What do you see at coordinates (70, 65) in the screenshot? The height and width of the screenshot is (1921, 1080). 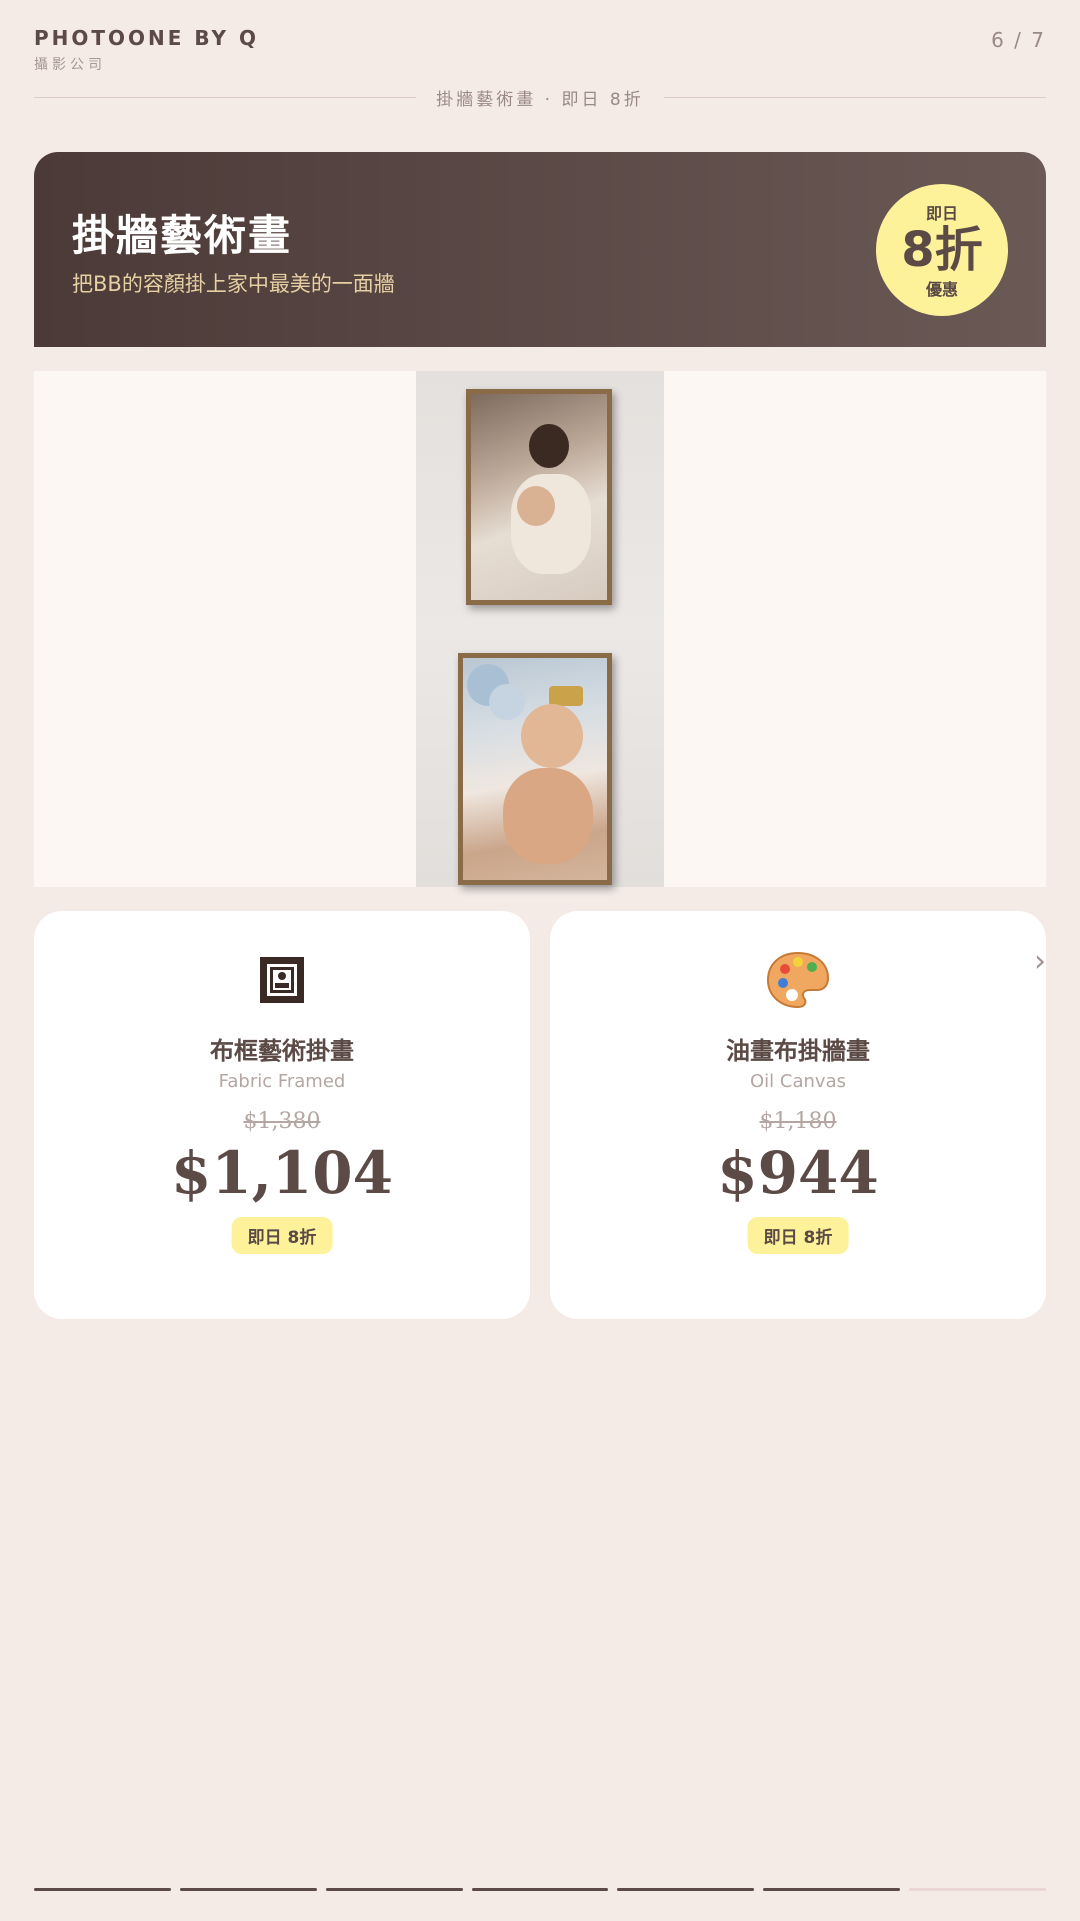 I see `brand-subtitle: 攝影公司` at bounding box center [70, 65].